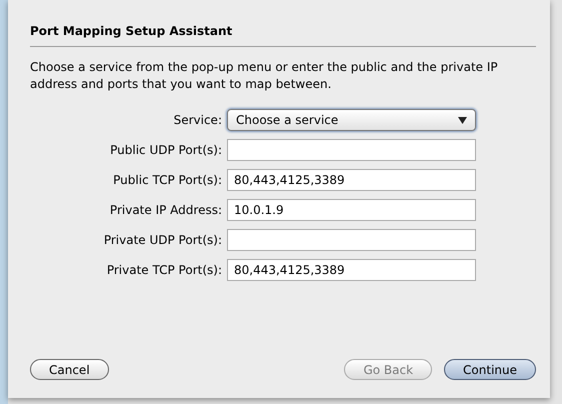 The image size is (562, 404). Describe the element at coordinates (462, 120) in the screenshot. I see `caret-icon` at that location.